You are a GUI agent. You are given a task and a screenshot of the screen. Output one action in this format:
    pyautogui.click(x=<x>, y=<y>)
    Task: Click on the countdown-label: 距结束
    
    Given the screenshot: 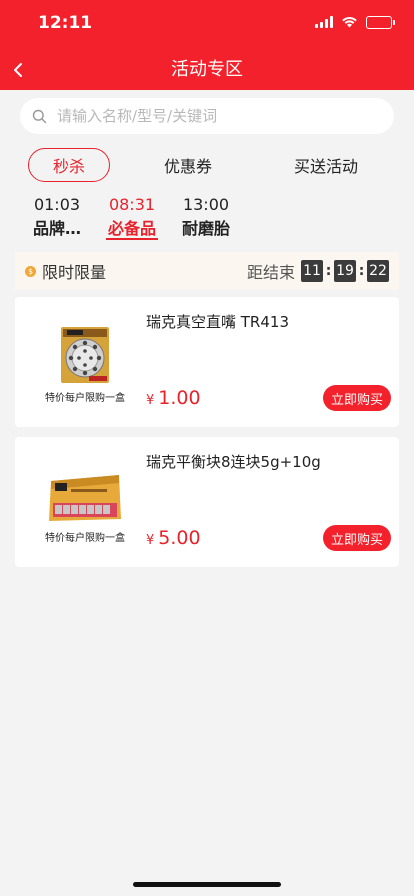 What is the action you would take?
    pyautogui.click(x=270, y=272)
    